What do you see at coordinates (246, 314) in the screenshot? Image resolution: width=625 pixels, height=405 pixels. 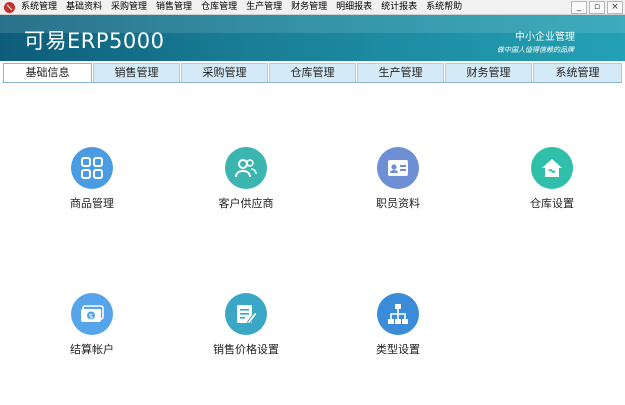 I see `edit-icon` at bounding box center [246, 314].